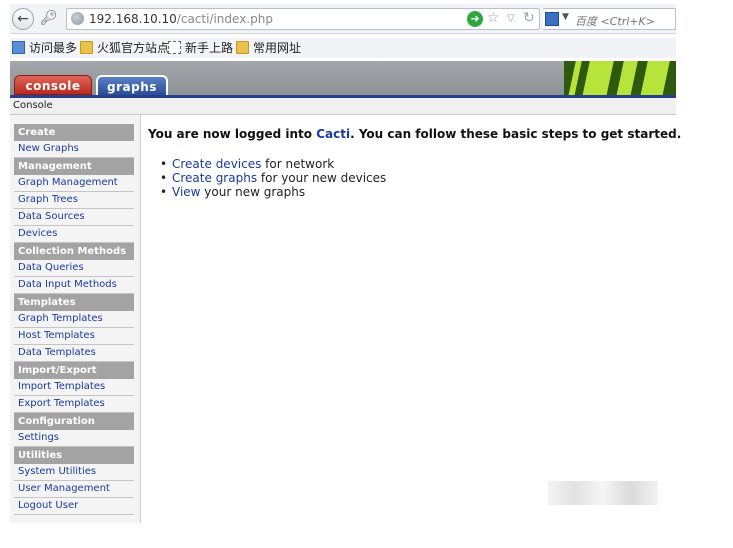 The height and width of the screenshot is (548, 733). I want to click on breadcrumb: Console, so click(343, 106).